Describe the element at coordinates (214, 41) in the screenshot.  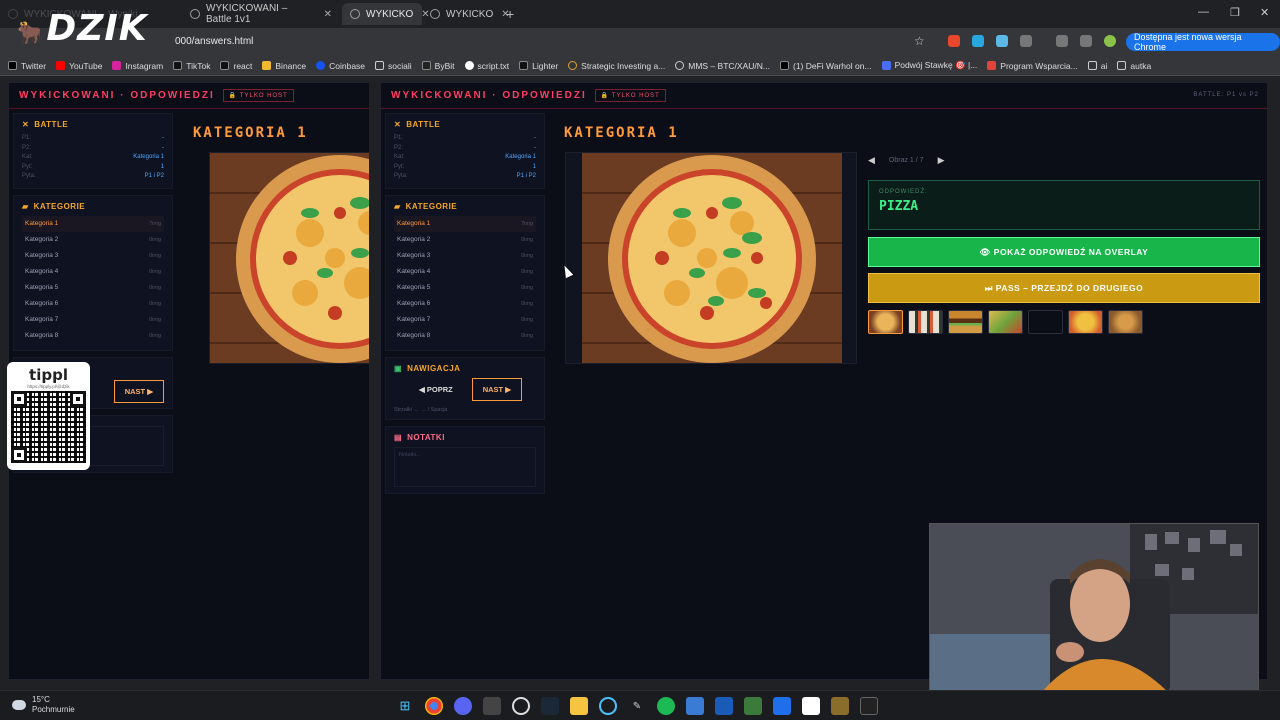
I see `url-input: 000/answers.html` at that location.